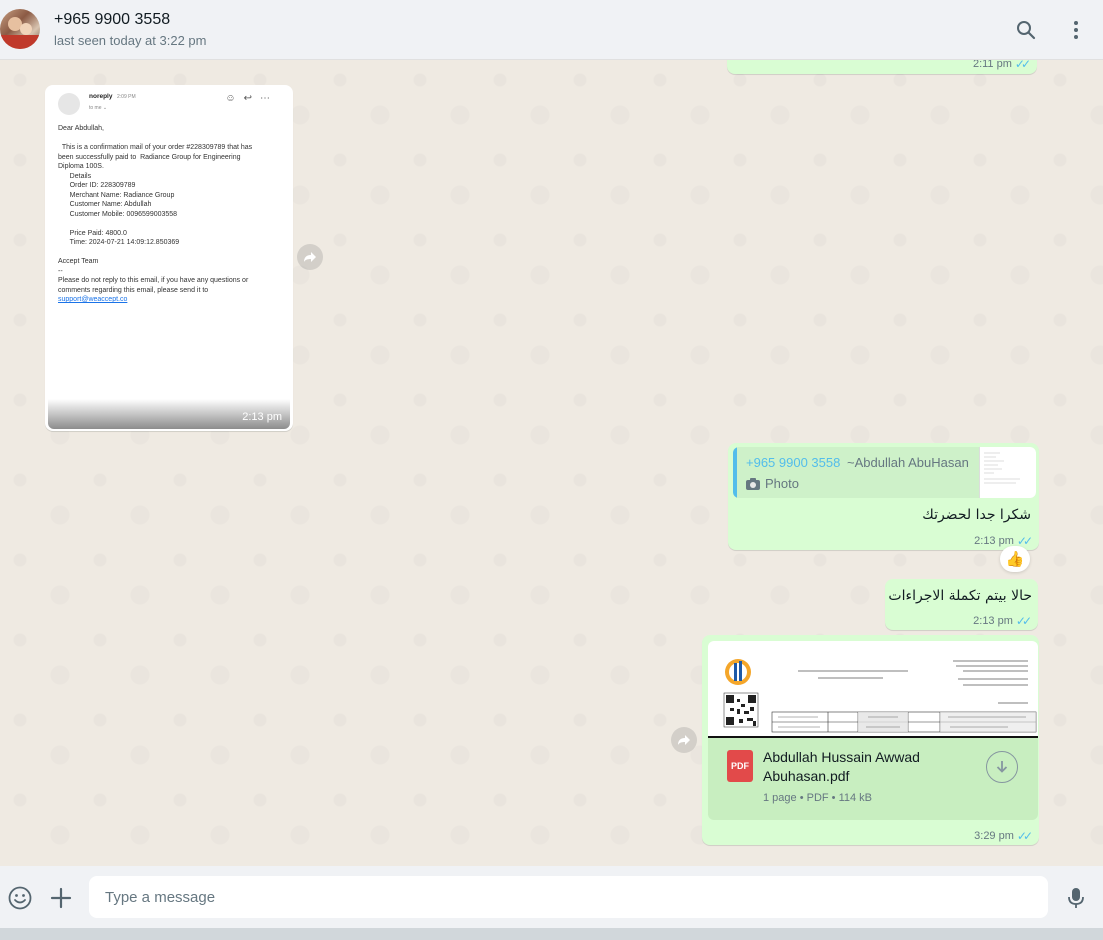 The height and width of the screenshot is (940, 1103). What do you see at coordinates (884, 472) in the screenshot?
I see `quoted-message: +965 9900 3558 ~Abdullah AbuHasan Photo` at bounding box center [884, 472].